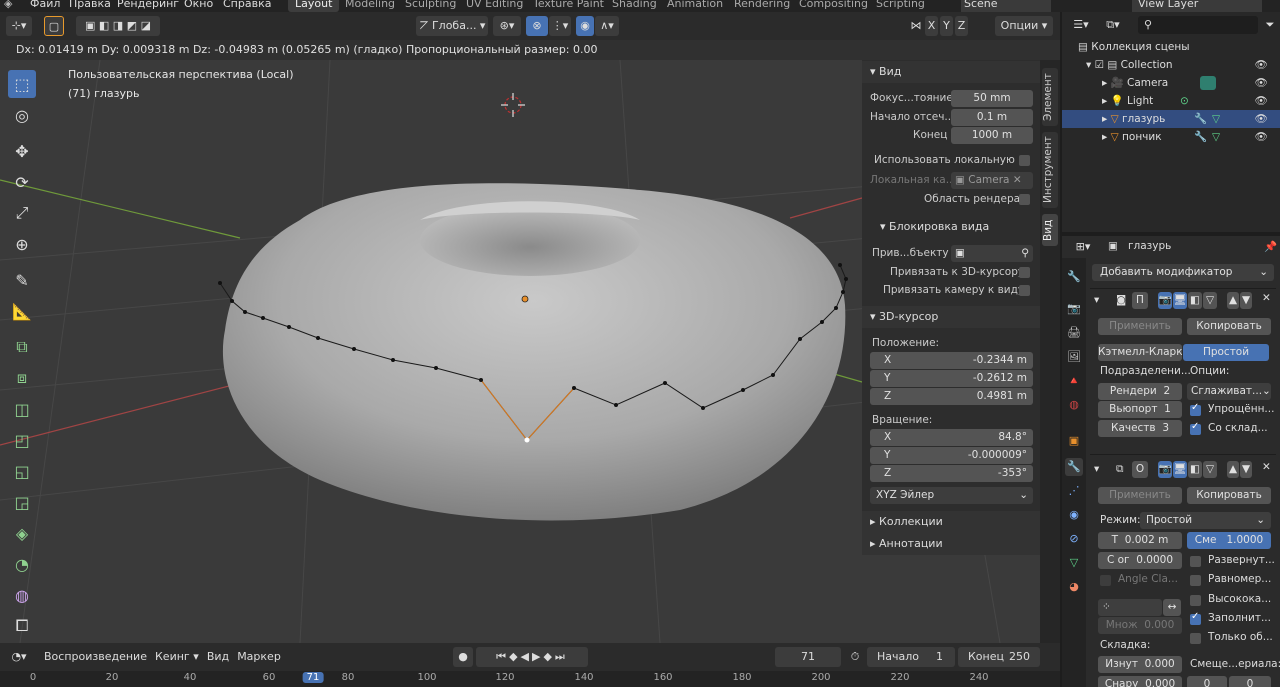  What do you see at coordinates (1171, 137) in the screenshot?
I see `outliner-item-donut: ▸ ▽ пончик 🔧 ▽ 👁` at bounding box center [1171, 137].